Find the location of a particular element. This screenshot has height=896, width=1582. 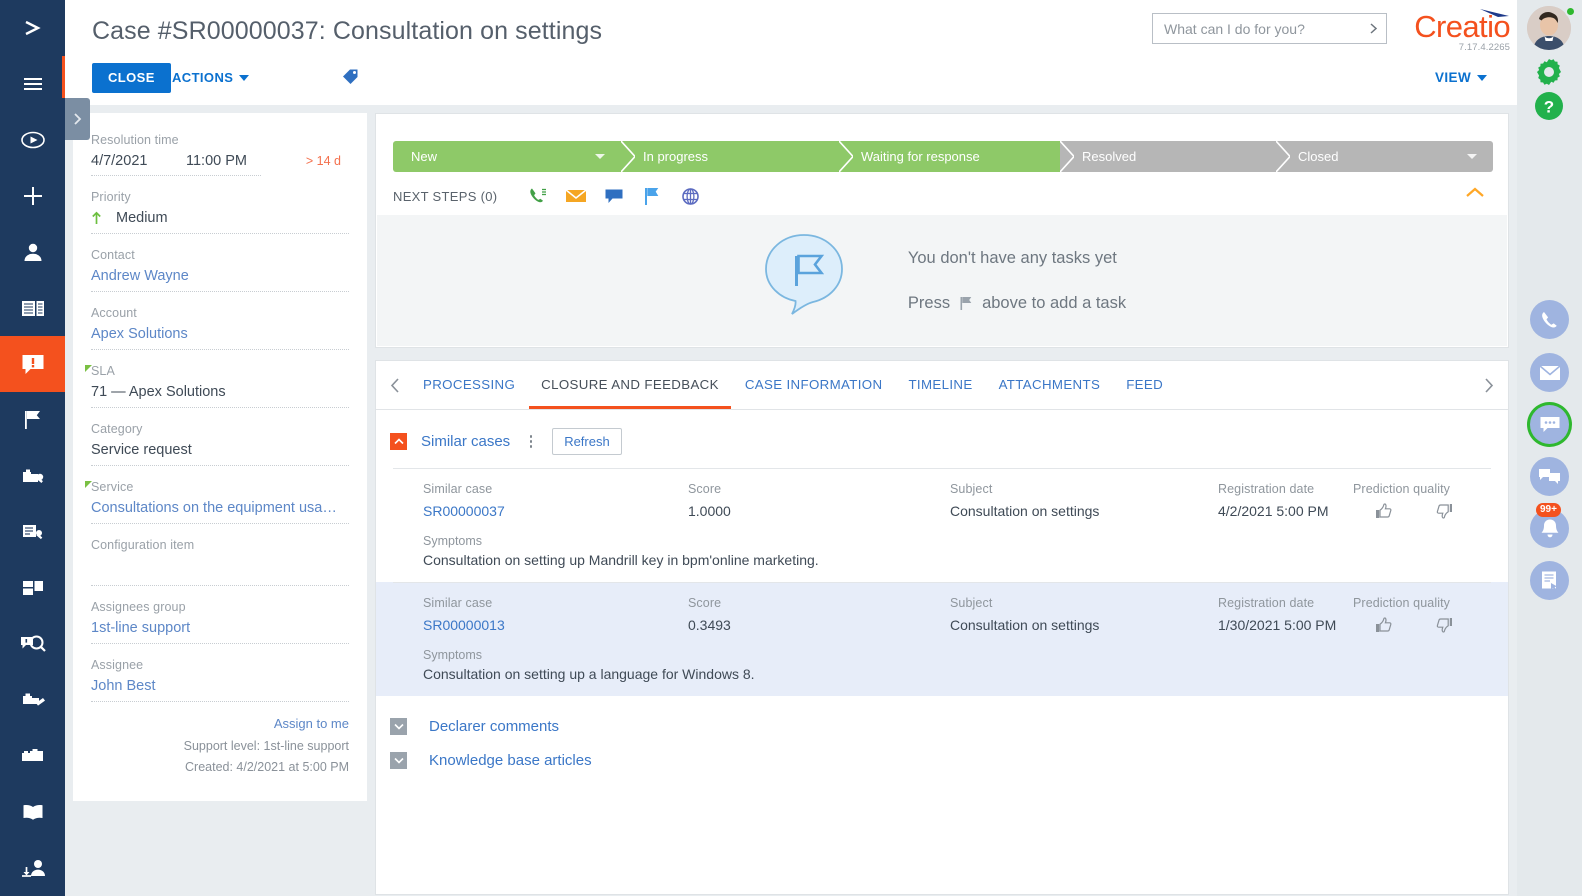

search-submit-icon is located at coordinates (1373, 28).